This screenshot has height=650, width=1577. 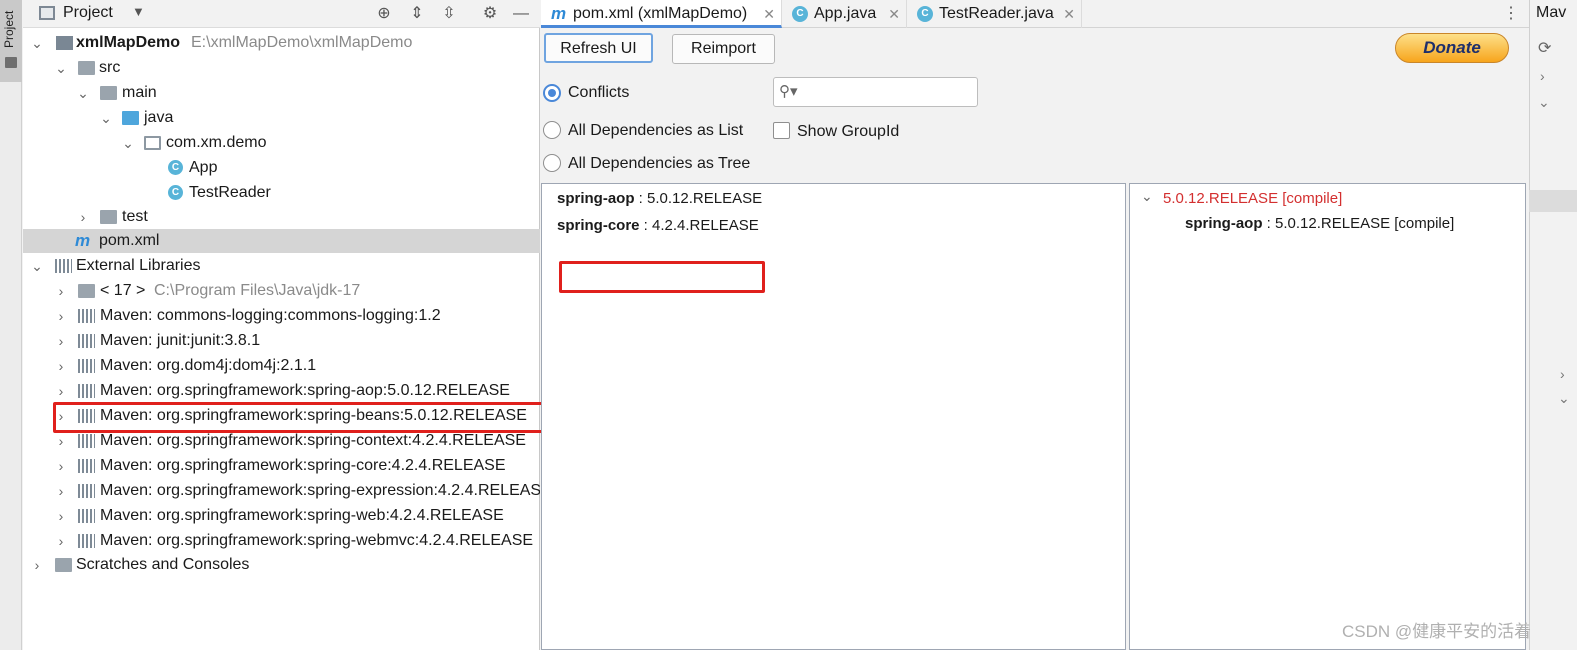 I want to click on refresh-icon: ⟳, so click(x=1544, y=48).